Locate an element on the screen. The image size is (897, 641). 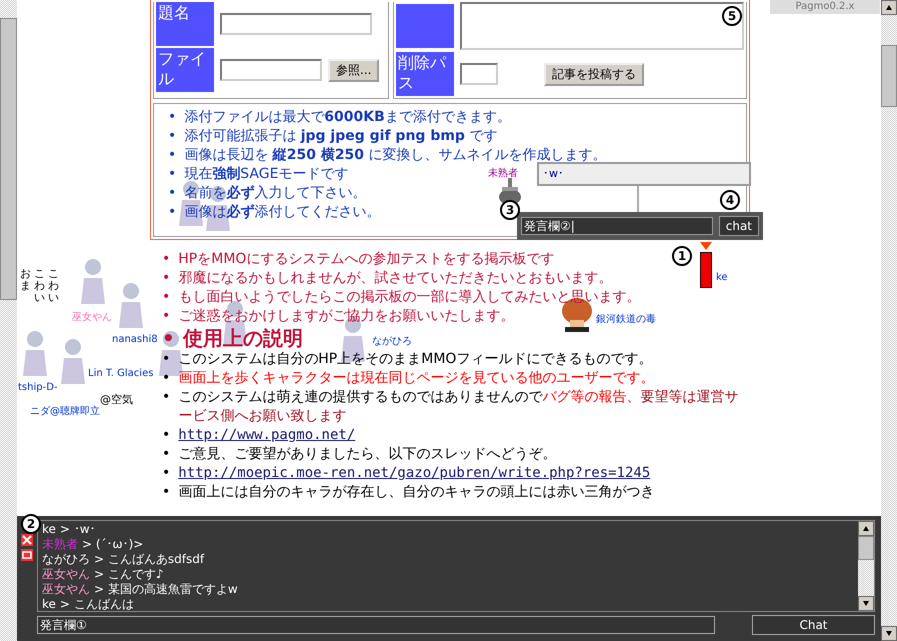
chat-message: > ･w･ is located at coordinates (78, 529).